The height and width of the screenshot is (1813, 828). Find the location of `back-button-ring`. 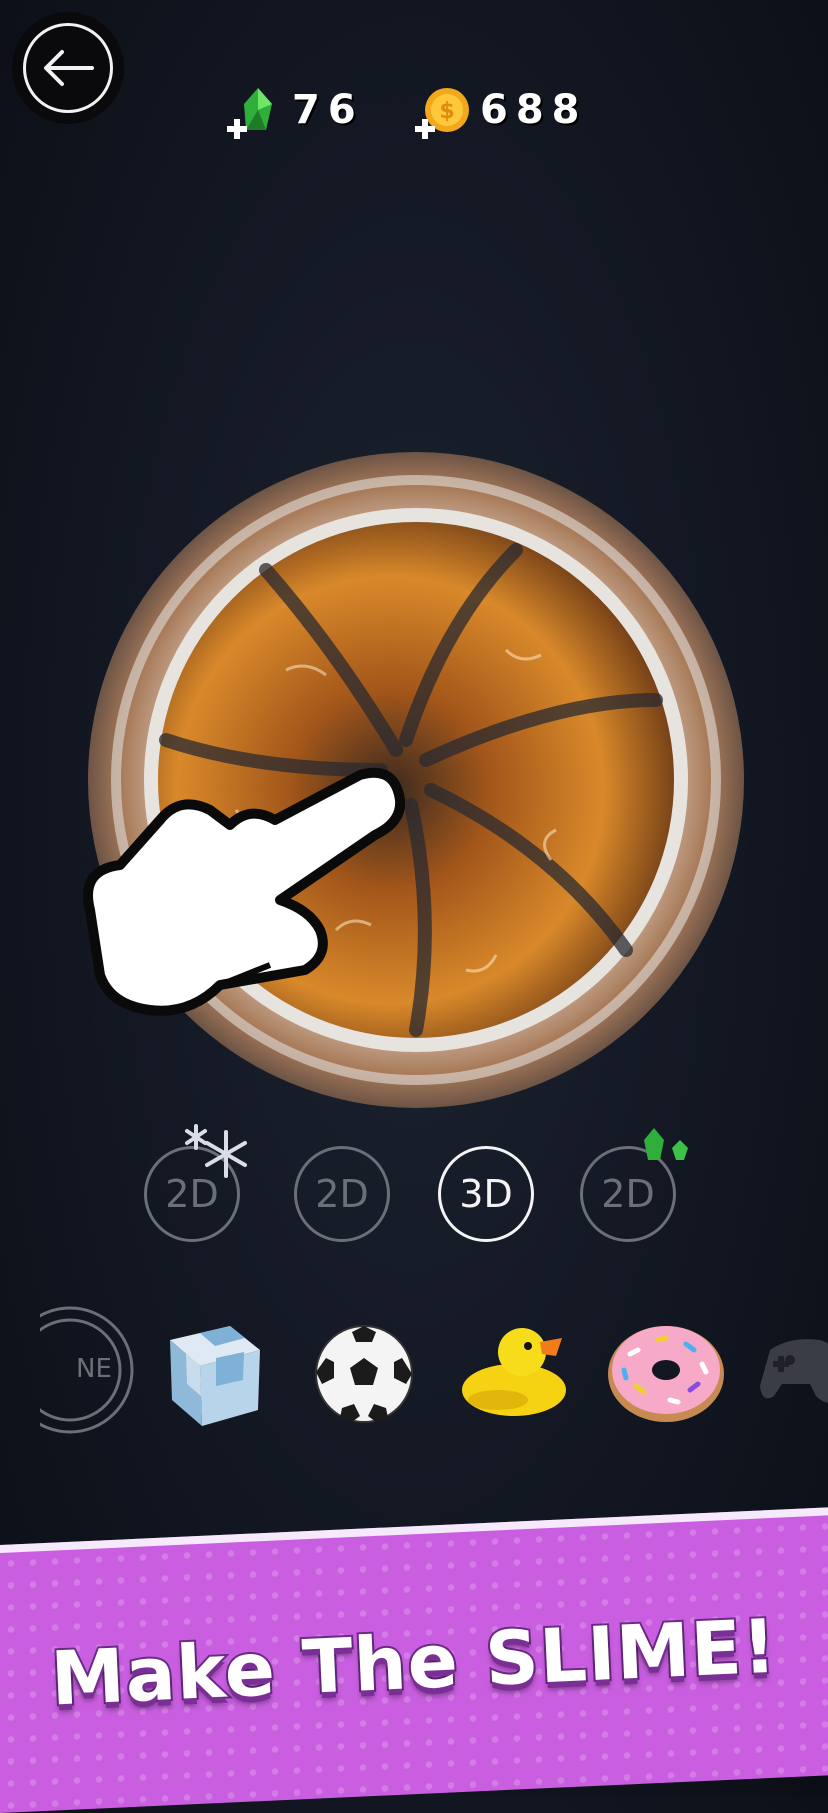

back-button-ring is located at coordinates (68, 68).